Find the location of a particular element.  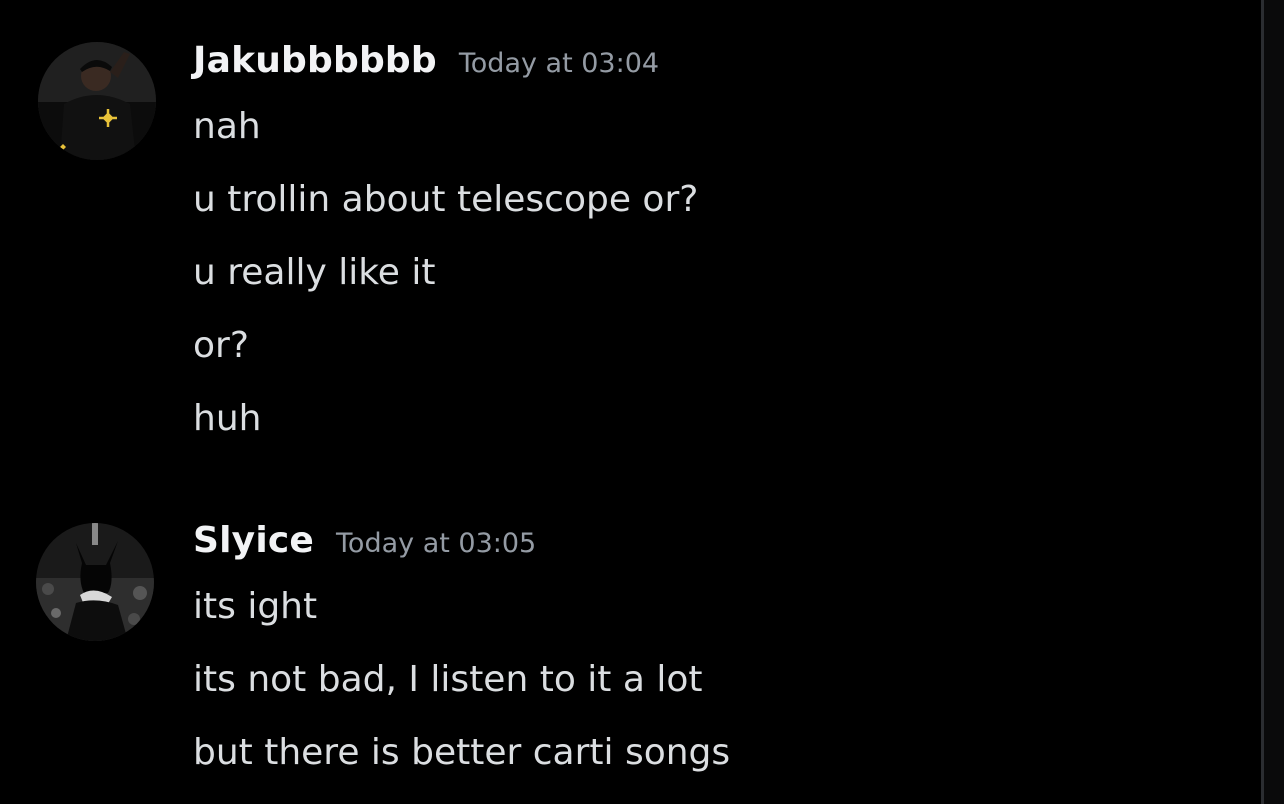

message-header: Slyice Today at 03:05 is located at coordinates (364, 547).